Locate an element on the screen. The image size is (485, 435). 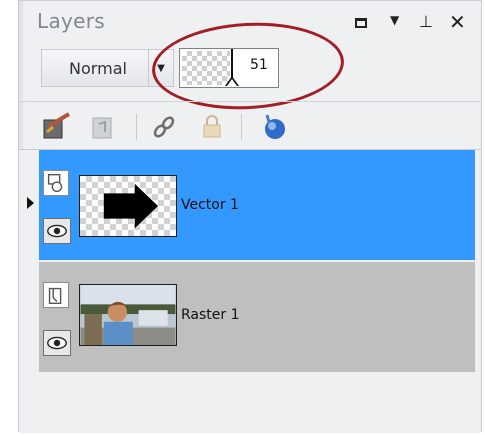
layer-name: Raster 1 is located at coordinates (210, 315).